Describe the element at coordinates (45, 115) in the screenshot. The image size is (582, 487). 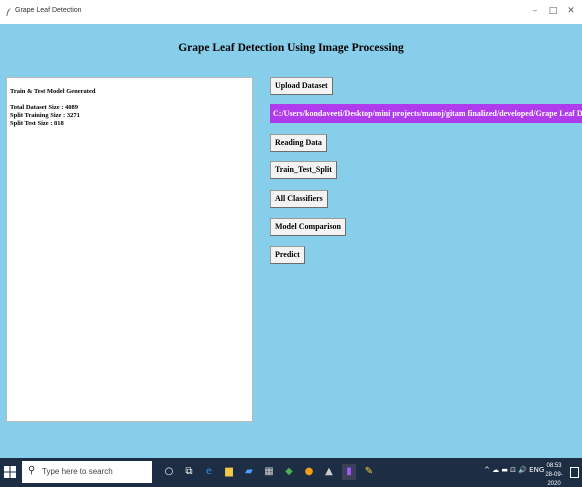
I see `log-line-train: Split Training Size : 3271` at that location.